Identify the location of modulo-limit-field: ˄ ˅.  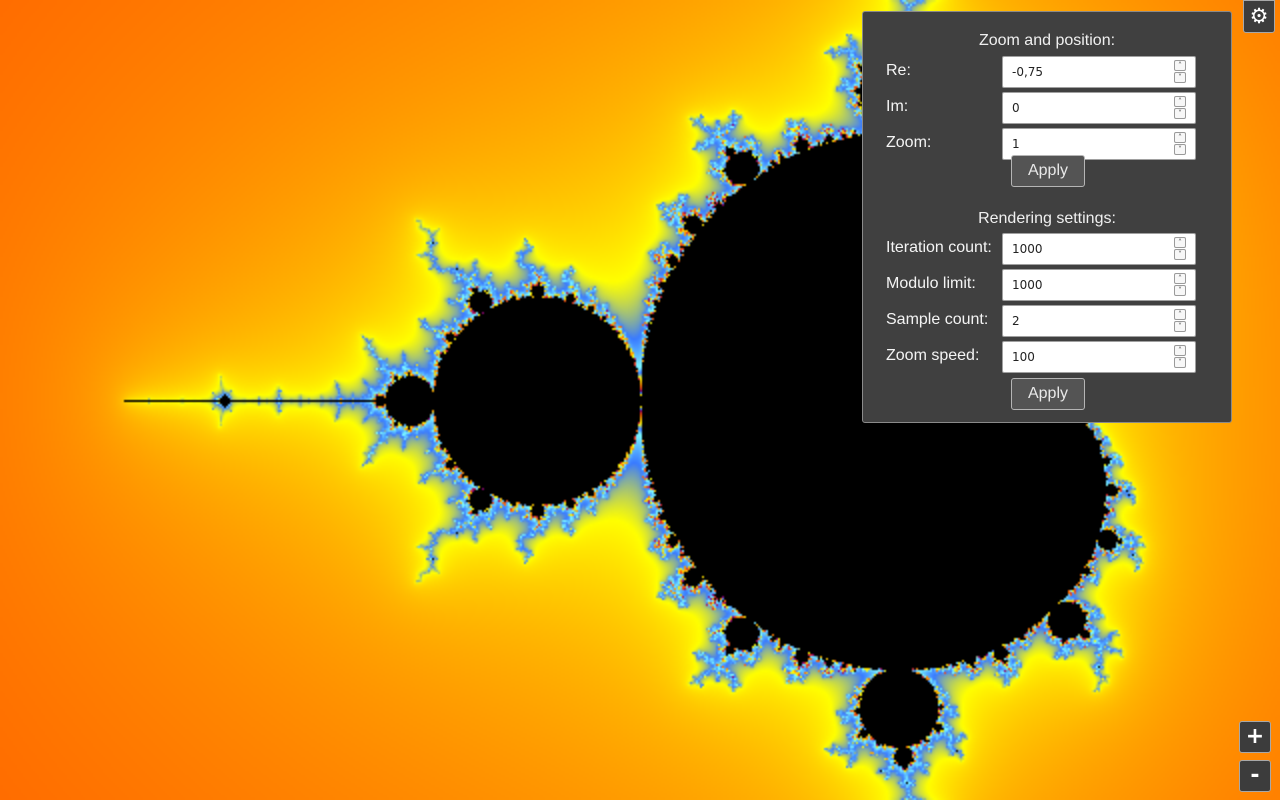
(1099, 285).